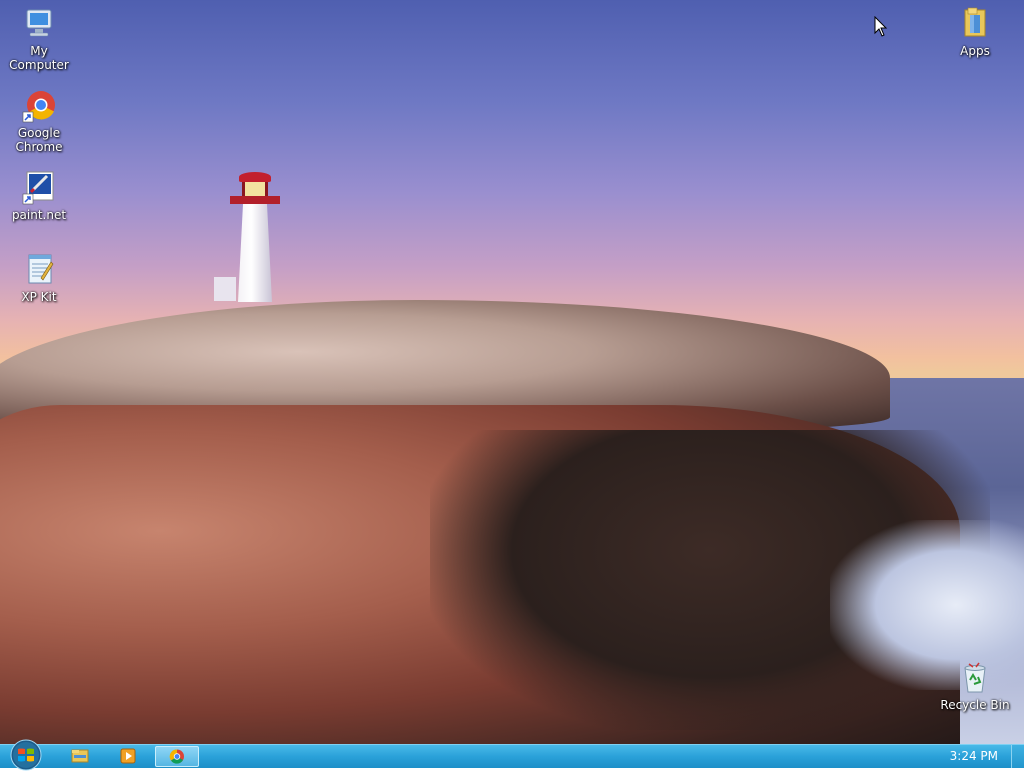 This screenshot has width=1024, height=775. Describe the element at coordinates (974, 756) in the screenshot. I see `taskbar-clock: 3:24 PM` at that location.